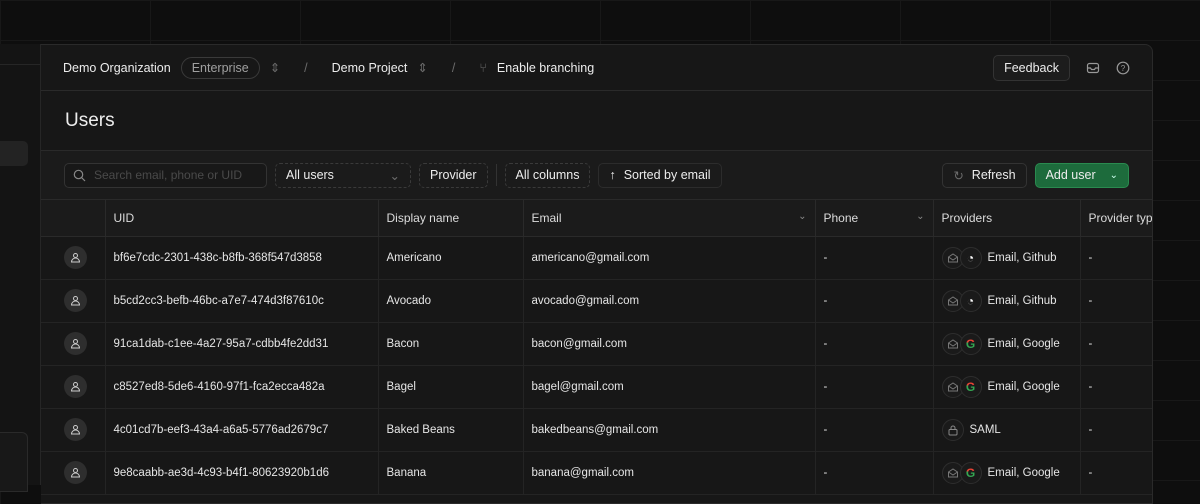  Describe the element at coordinates (451, 344) in the screenshot. I see `display-name-cell: Bacon` at that location.